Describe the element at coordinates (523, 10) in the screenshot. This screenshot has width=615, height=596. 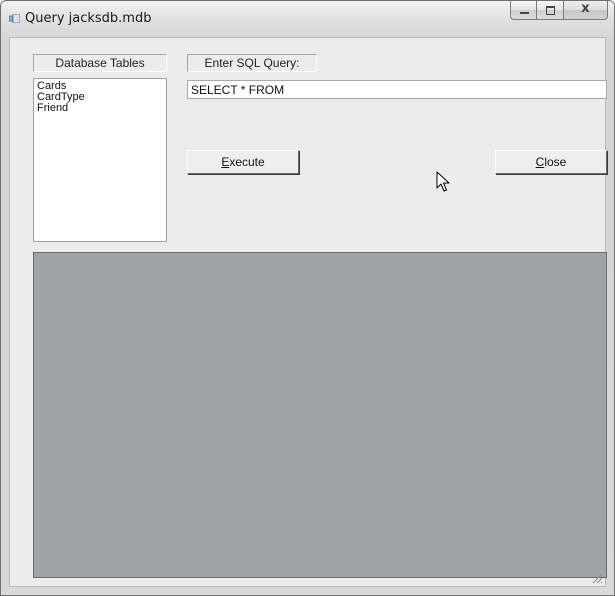
I see `minimize-icon` at that location.